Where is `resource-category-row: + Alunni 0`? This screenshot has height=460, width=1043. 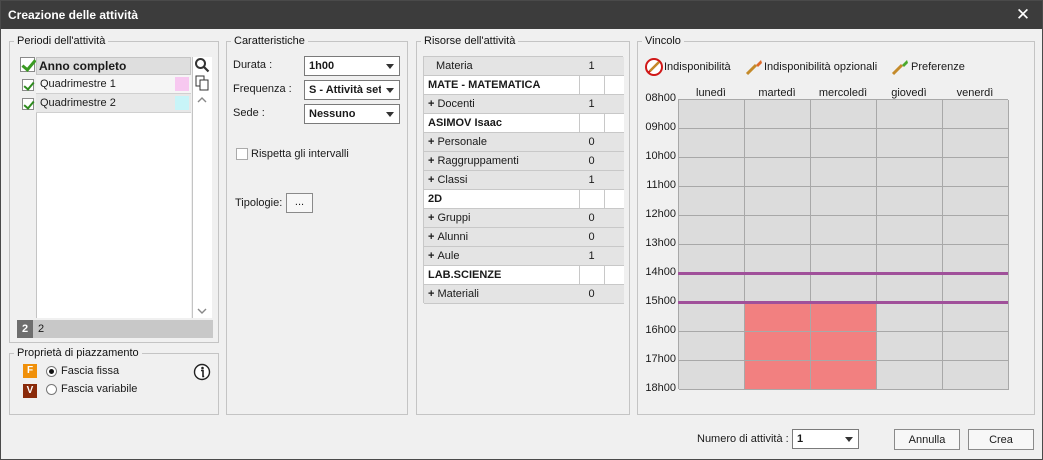 resource-category-row: + Alunni 0 is located at coordinates (524, 237).